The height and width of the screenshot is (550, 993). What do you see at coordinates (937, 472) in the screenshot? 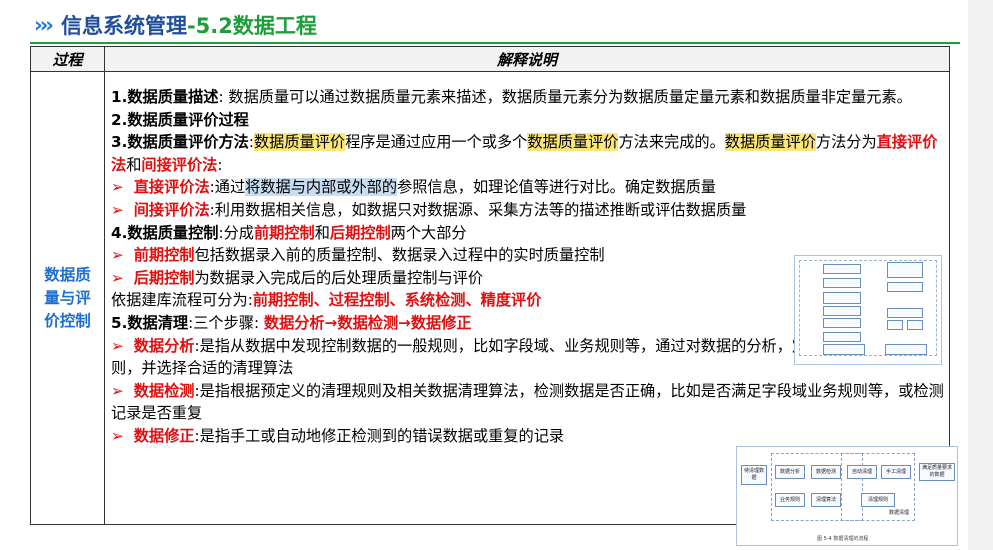
I see `fig-box-quality-data: 满足质量要求的数据` at bounding box center [937, 472].